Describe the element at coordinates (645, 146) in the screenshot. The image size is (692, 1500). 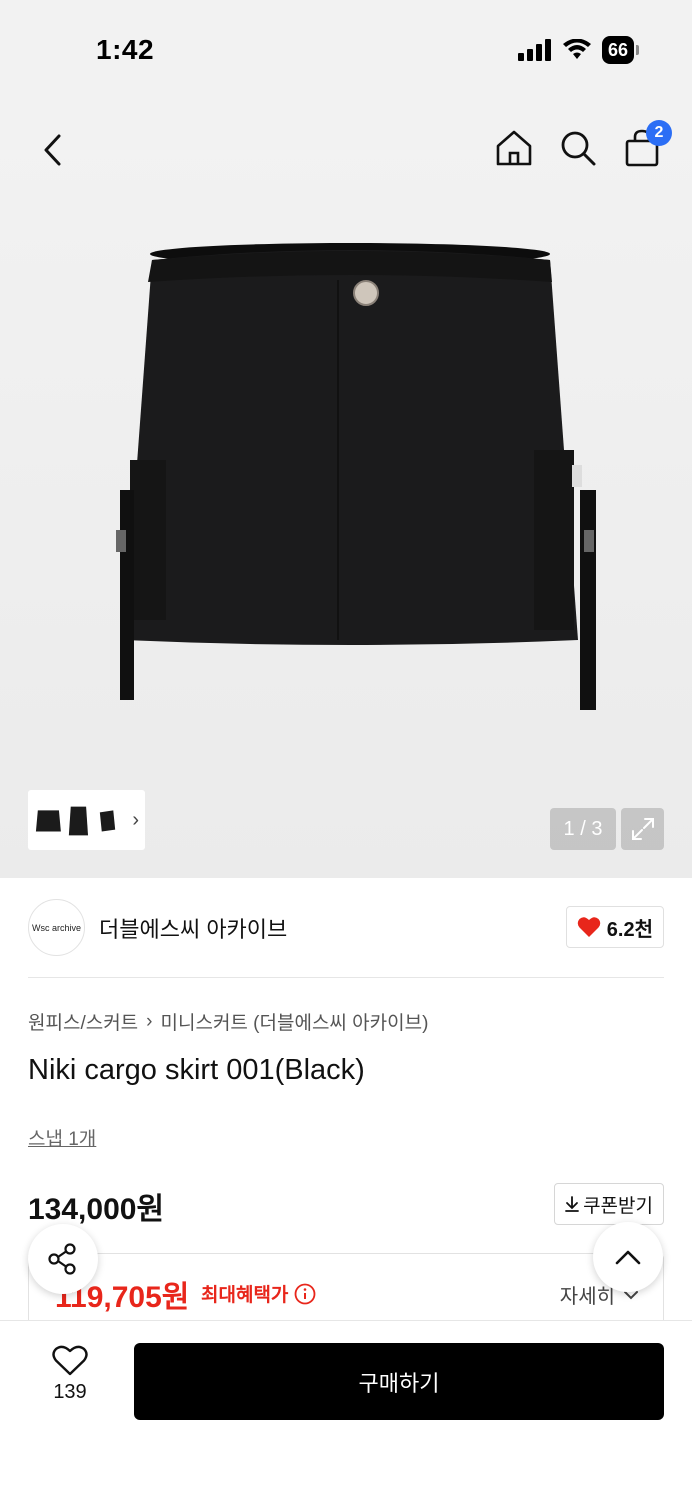
I see `cart-button: 2` at that location.